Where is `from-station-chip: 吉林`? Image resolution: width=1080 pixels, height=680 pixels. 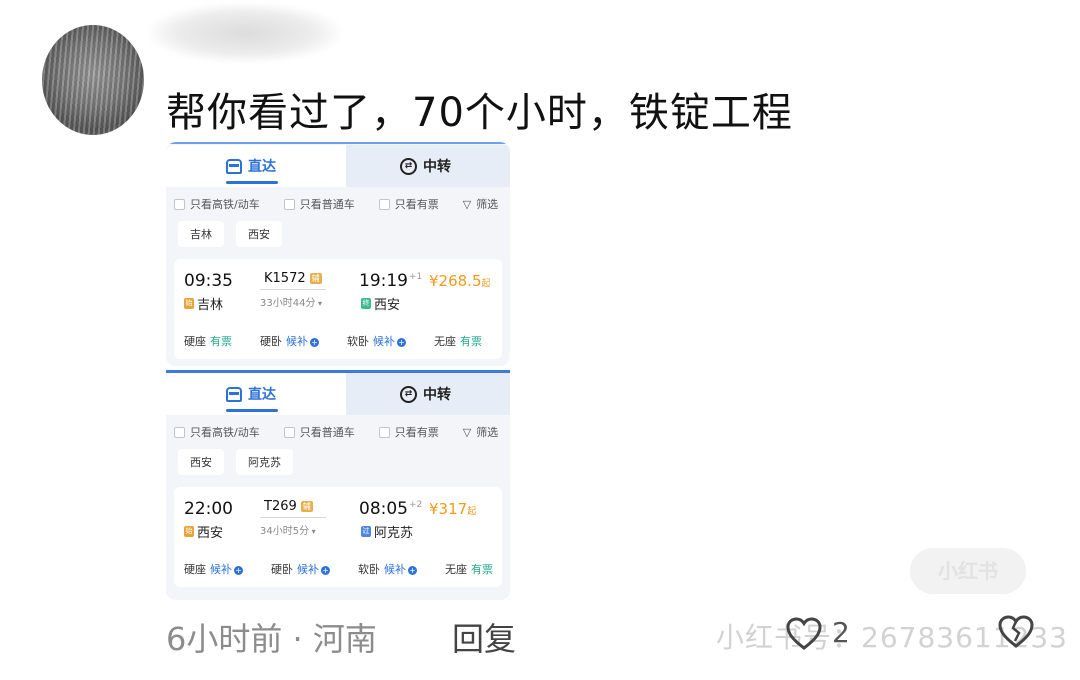
from-station-chip: 吉林 is located at coordinates (201, 234).